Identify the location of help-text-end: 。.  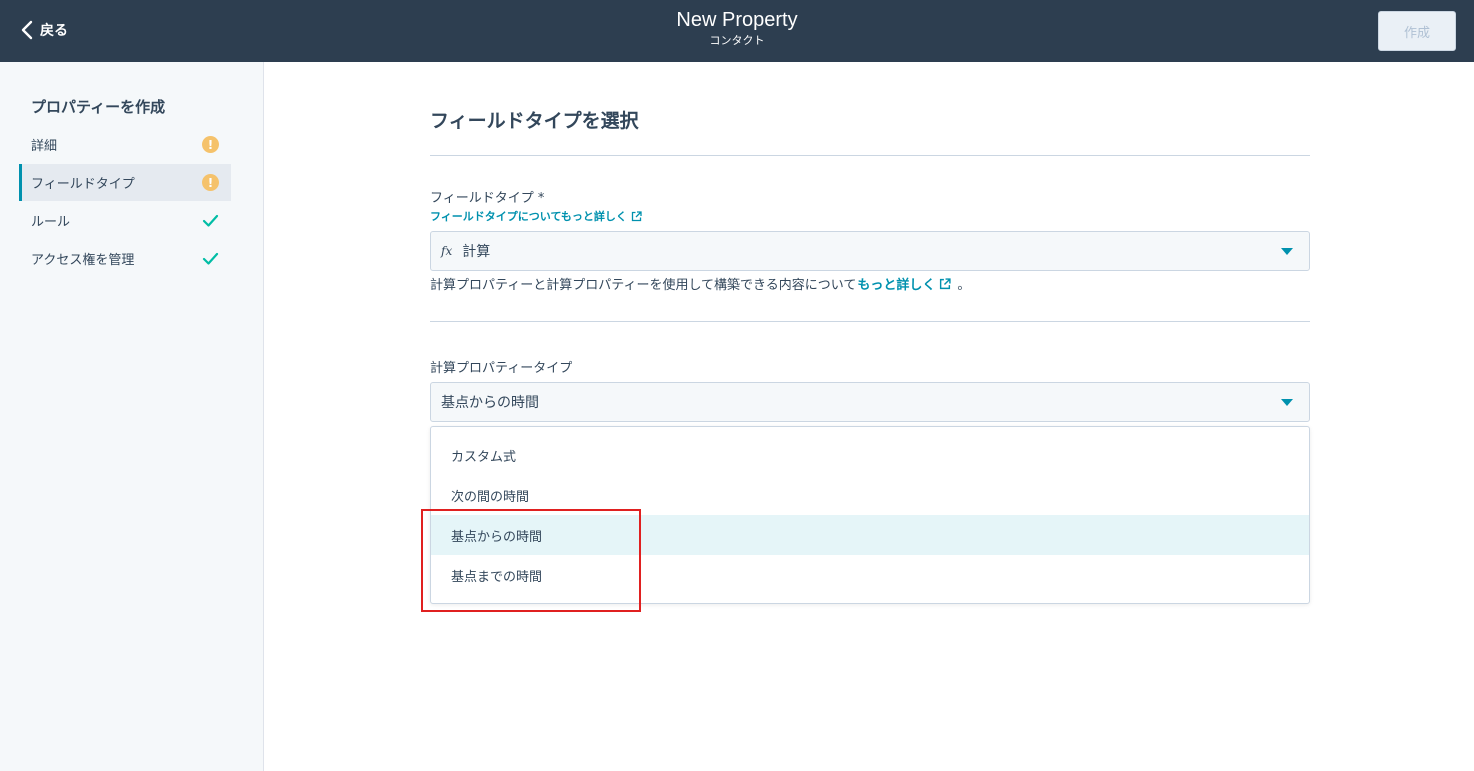
(964, 285).